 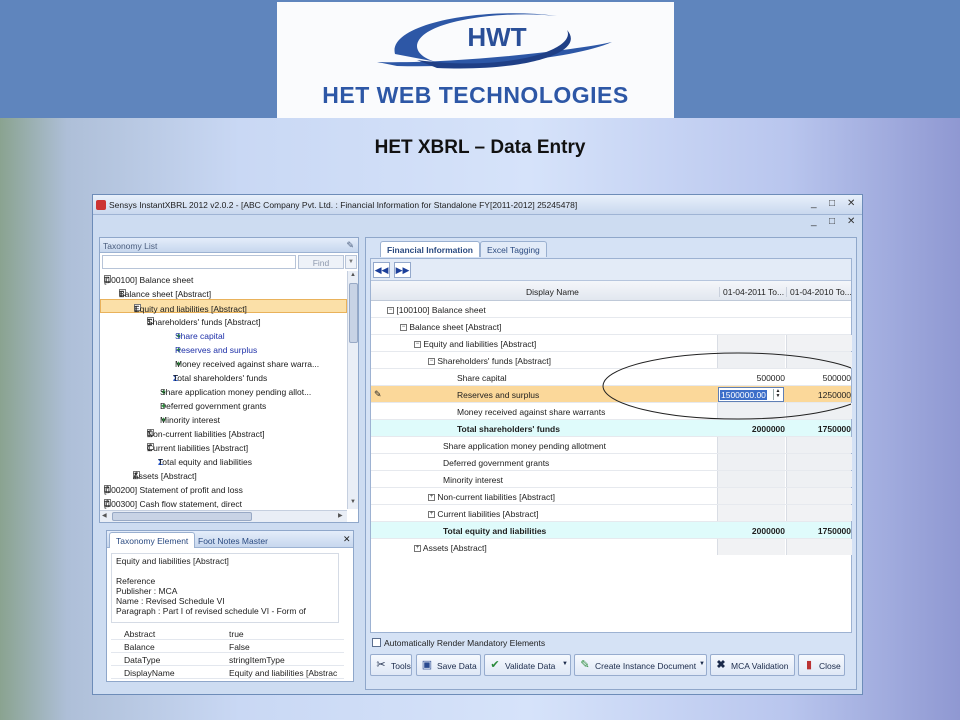 I want to click on tree-item: + ⌶ [100300] Cash flow statement, direct, so click(x=223, y=502).